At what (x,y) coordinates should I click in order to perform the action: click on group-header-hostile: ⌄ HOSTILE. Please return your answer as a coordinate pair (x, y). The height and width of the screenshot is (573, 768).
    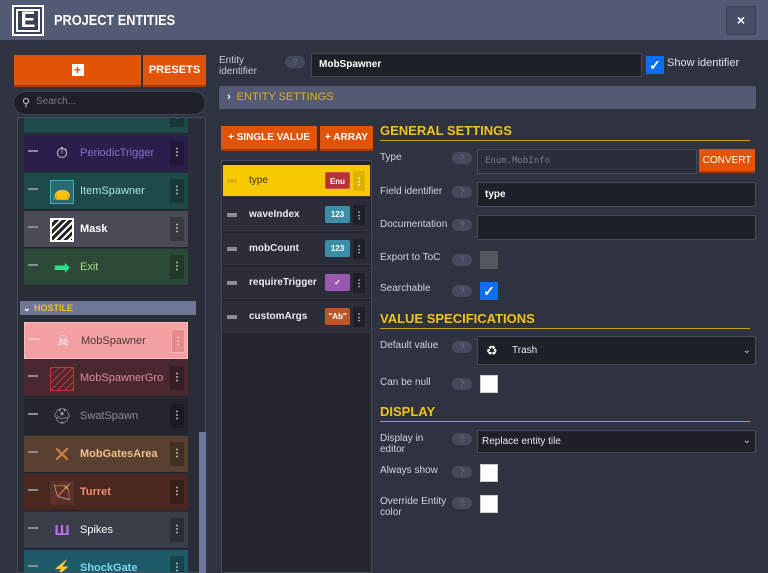
    Looking at the image, I should click on (108, 308).